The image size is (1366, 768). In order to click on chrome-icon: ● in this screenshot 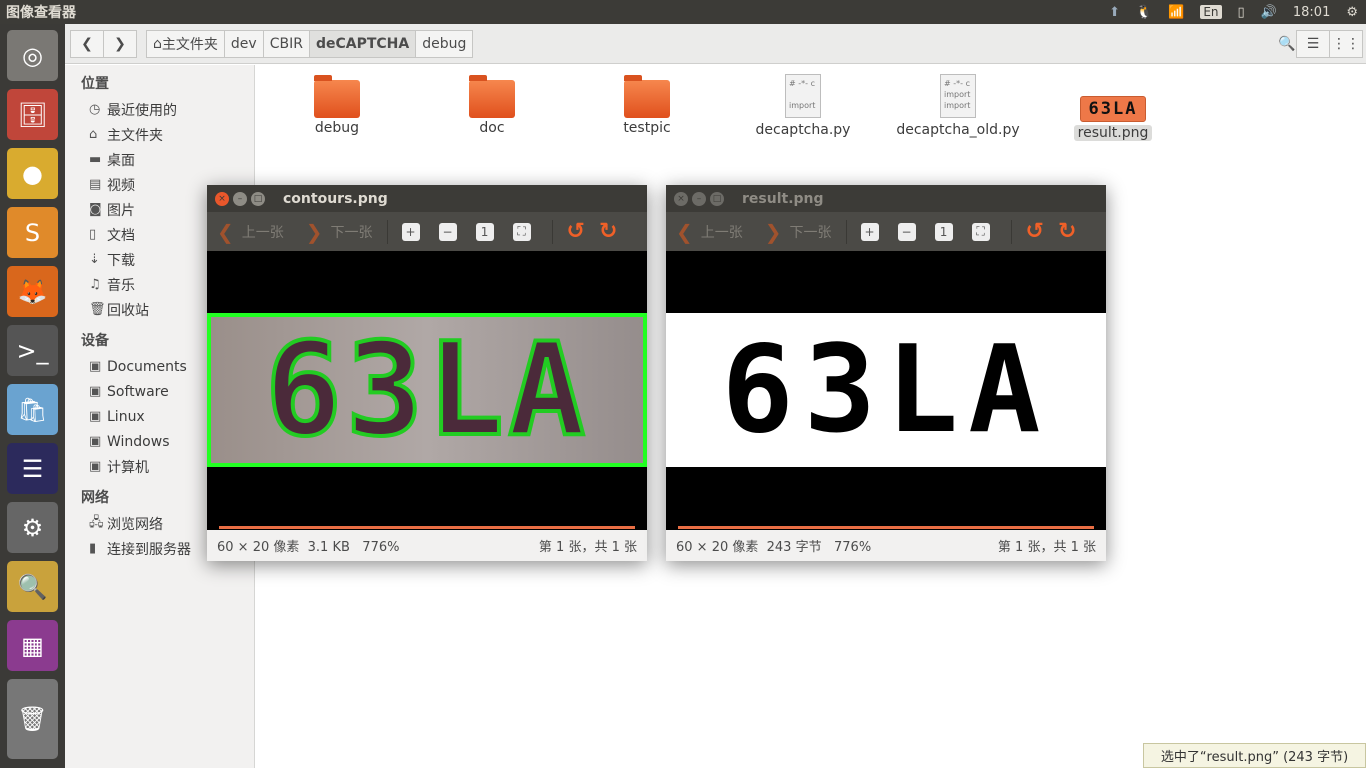, I will do `click(32, 173)`.